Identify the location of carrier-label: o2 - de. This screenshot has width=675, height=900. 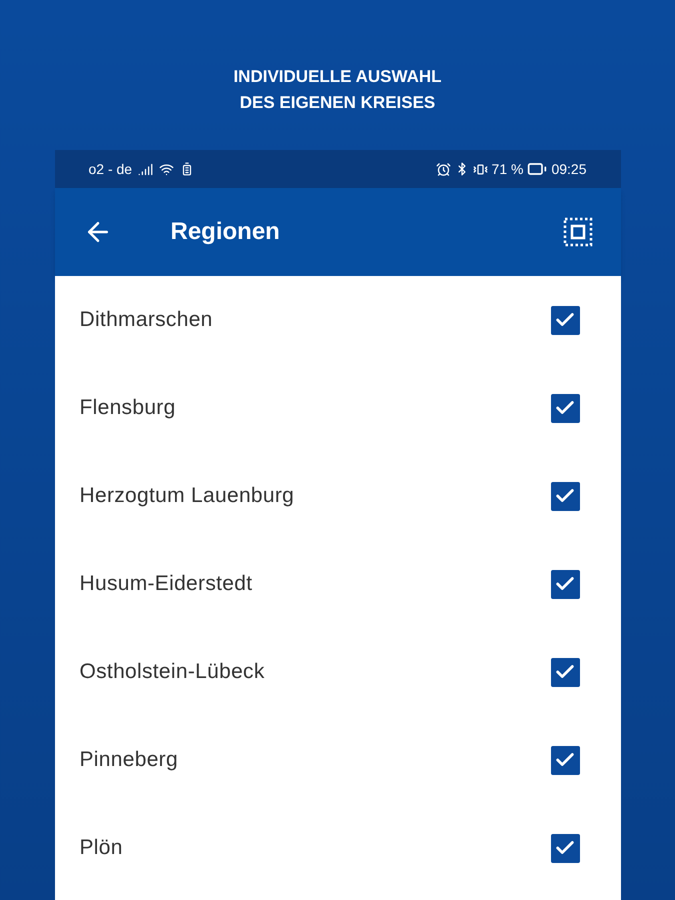
(110, 169).